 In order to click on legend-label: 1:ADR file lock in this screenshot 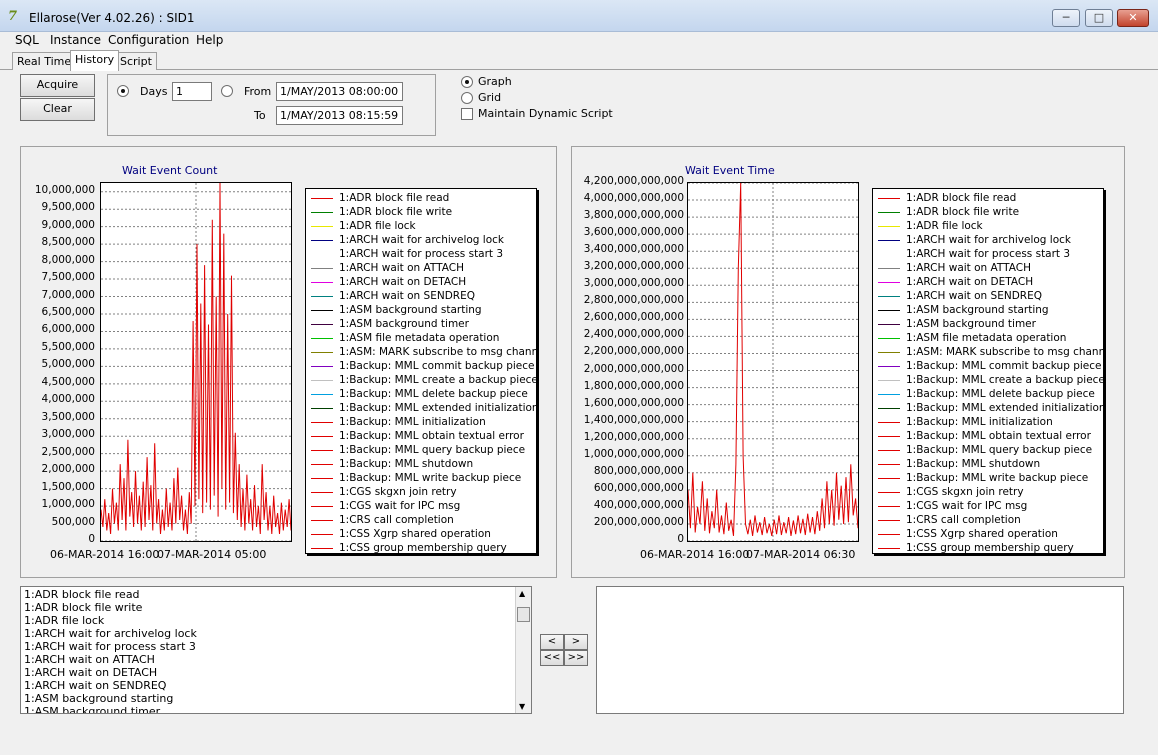, I will do `click(377, 226)`.